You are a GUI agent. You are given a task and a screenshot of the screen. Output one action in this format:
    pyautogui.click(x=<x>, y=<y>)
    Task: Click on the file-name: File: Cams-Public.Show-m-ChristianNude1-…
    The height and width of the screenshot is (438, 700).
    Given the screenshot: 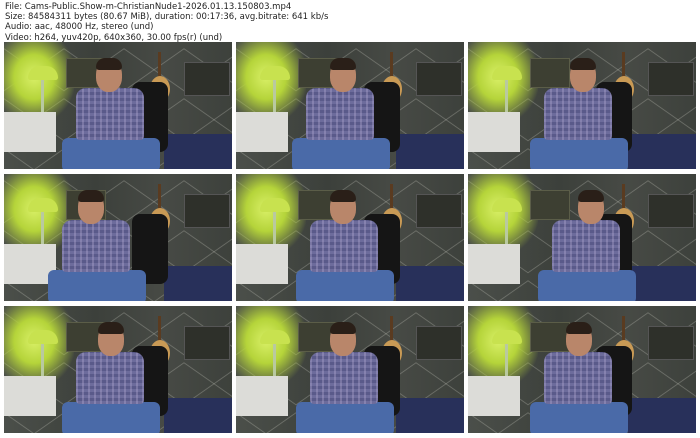 What is the action you would take?
    pyautogui.click(x=148, y=7)
    